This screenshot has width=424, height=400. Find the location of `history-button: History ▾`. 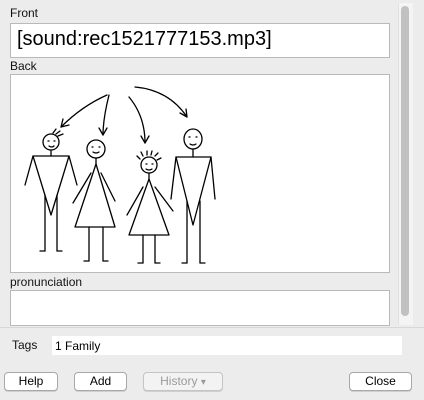

history-button: History ▾ is located at coordinates (183, 381).